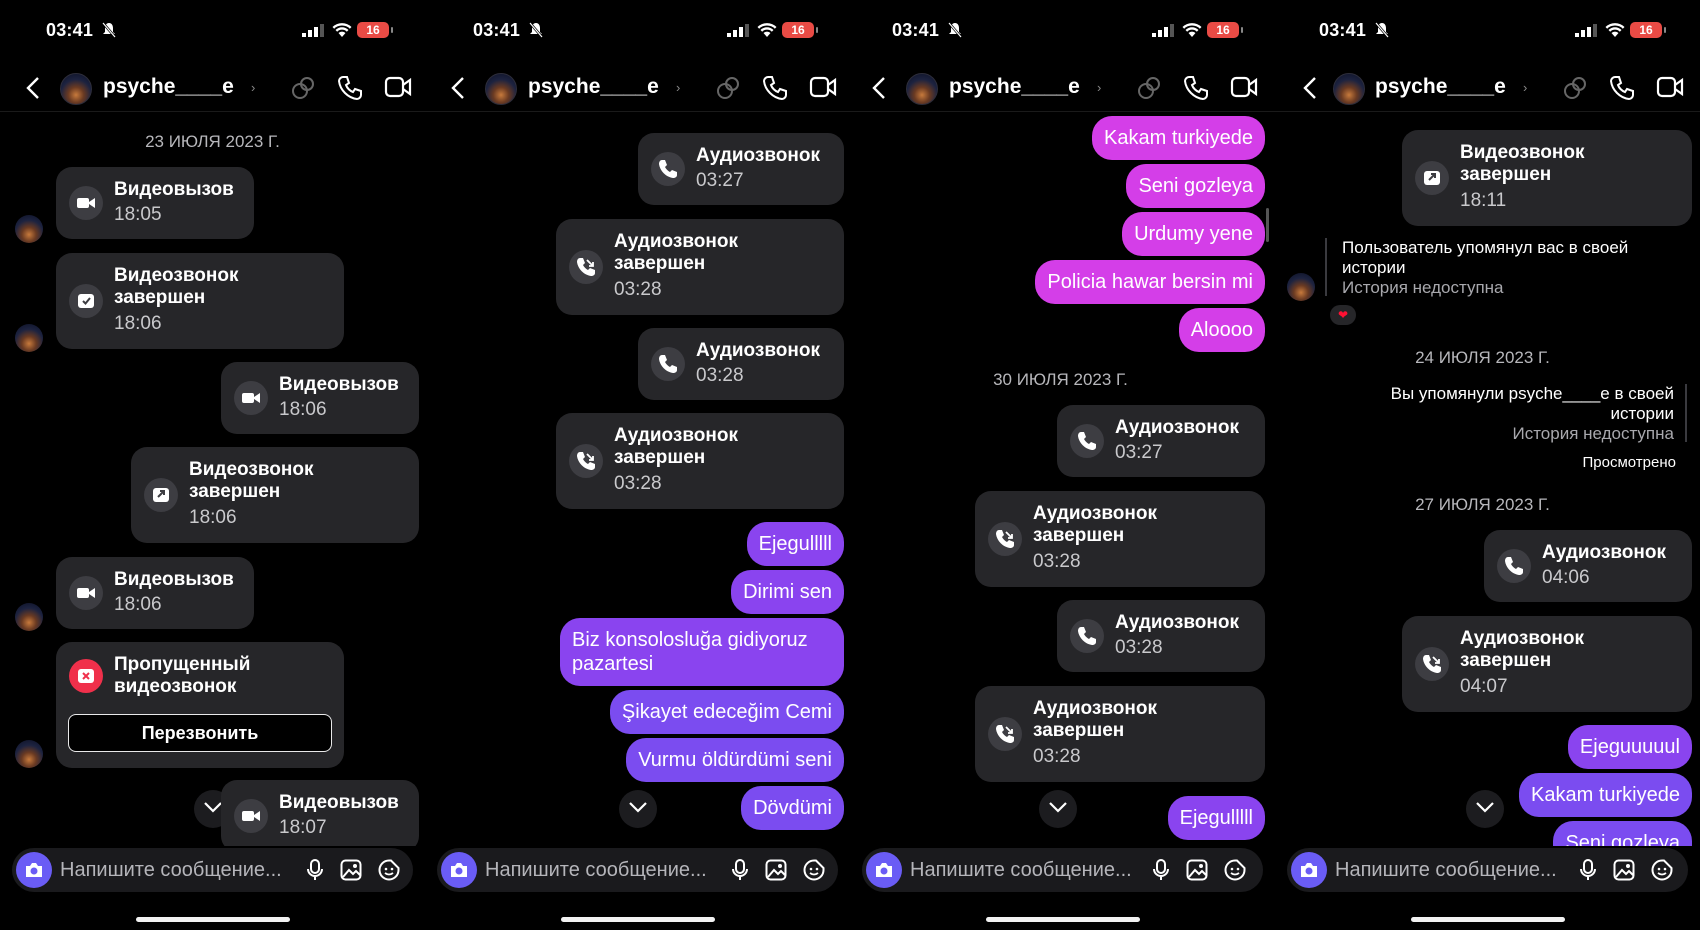 The image size is (1700, 930). I want to click on call-card: Видеозвонок завершен 18:11, so click(1547, 178).